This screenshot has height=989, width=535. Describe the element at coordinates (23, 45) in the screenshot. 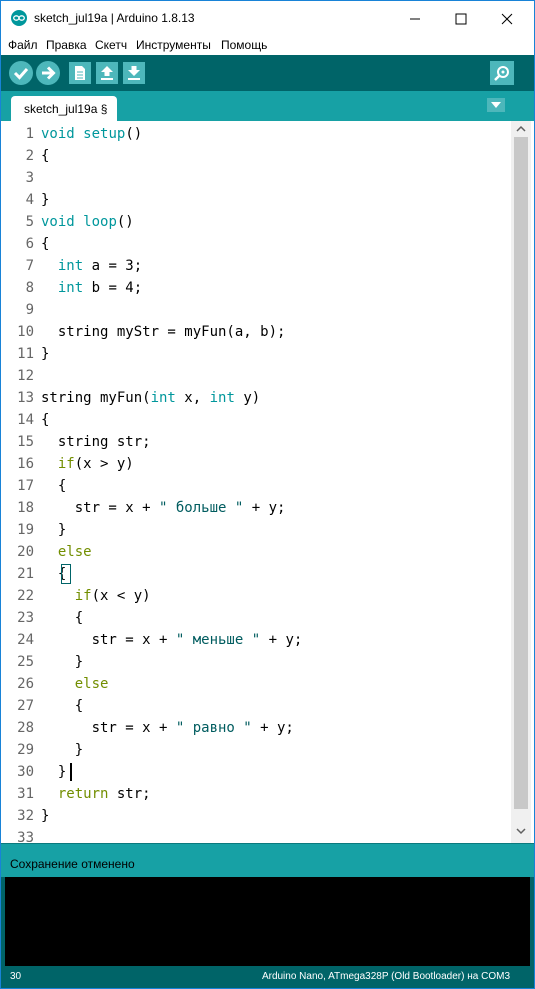

I see `menu-file: Файл` at that location.